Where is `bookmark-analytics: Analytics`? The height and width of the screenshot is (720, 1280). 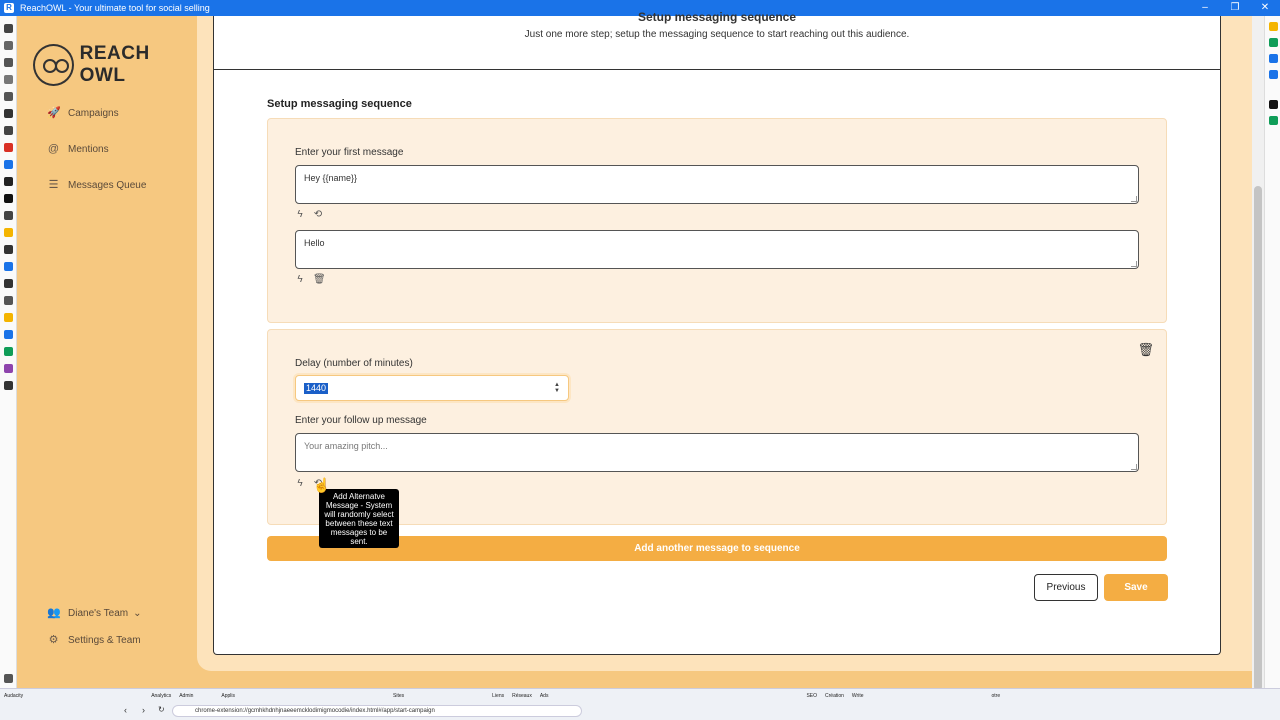 bookmark-analytics: Analytics is located at coordinates (161, 696).